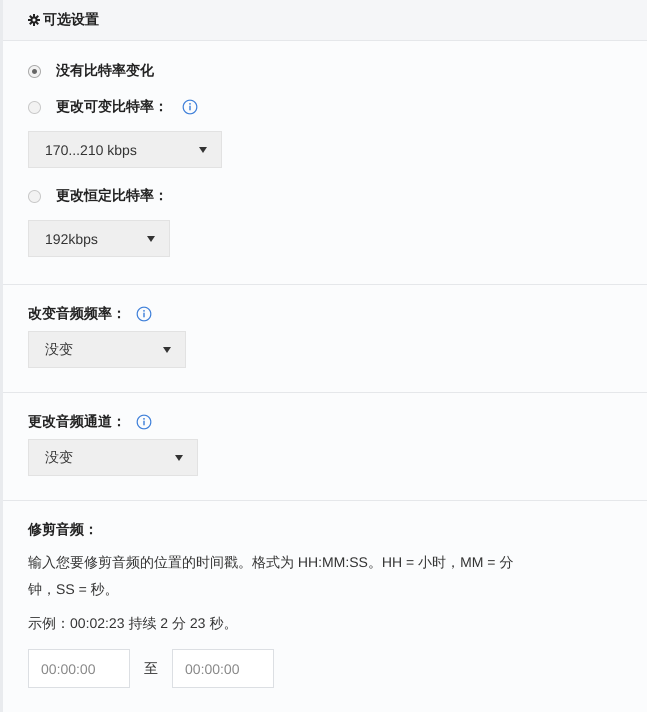 The height and width of the screenshot is (712, 647). Describe the element at coordinates (125, 149) in the screenshot. I see `dropdown: 170...210 kbps` at that location.